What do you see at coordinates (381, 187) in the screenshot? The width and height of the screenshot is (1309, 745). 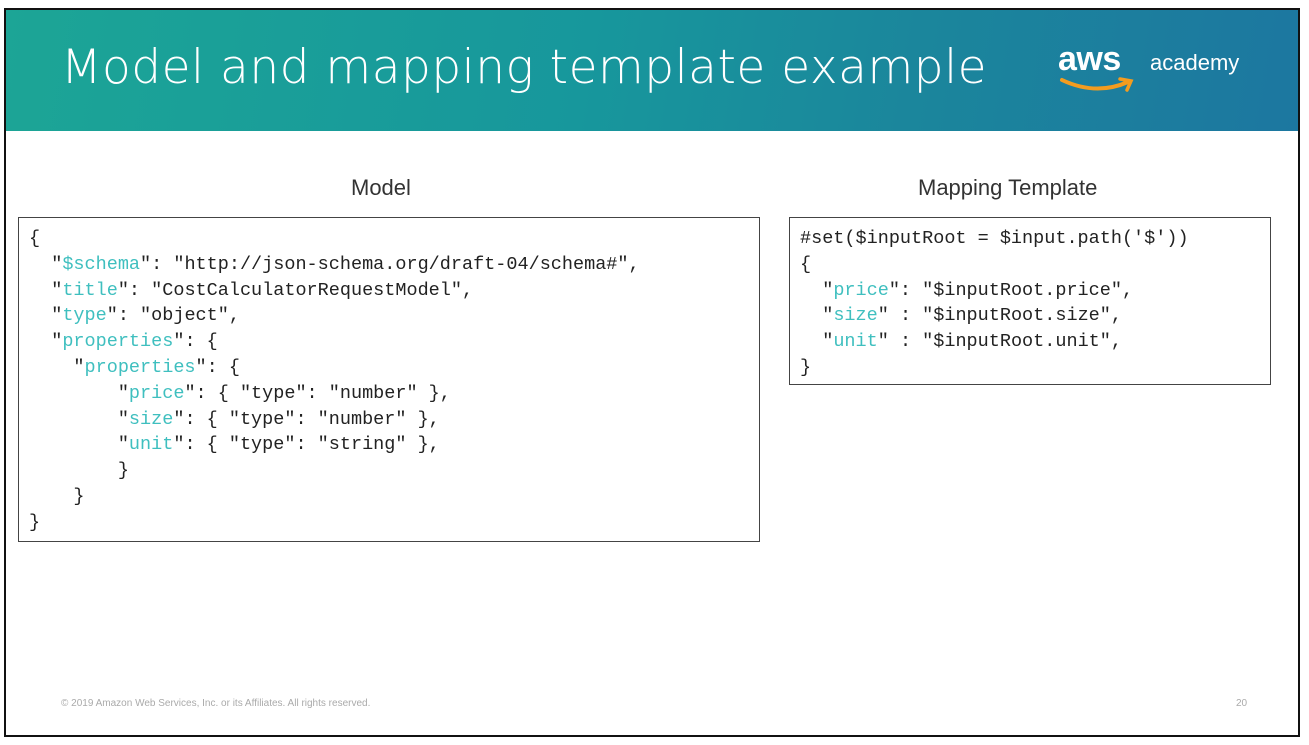 I see `model-heading: Model` at bounding box center [381, 187].